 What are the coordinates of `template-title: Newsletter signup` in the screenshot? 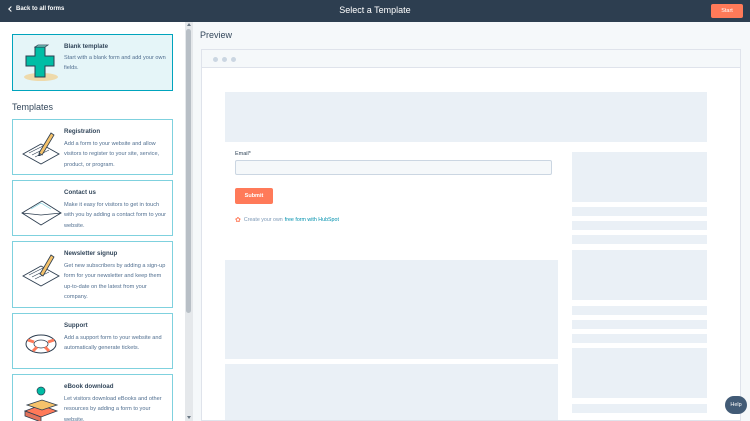 It's located at (91, 253).